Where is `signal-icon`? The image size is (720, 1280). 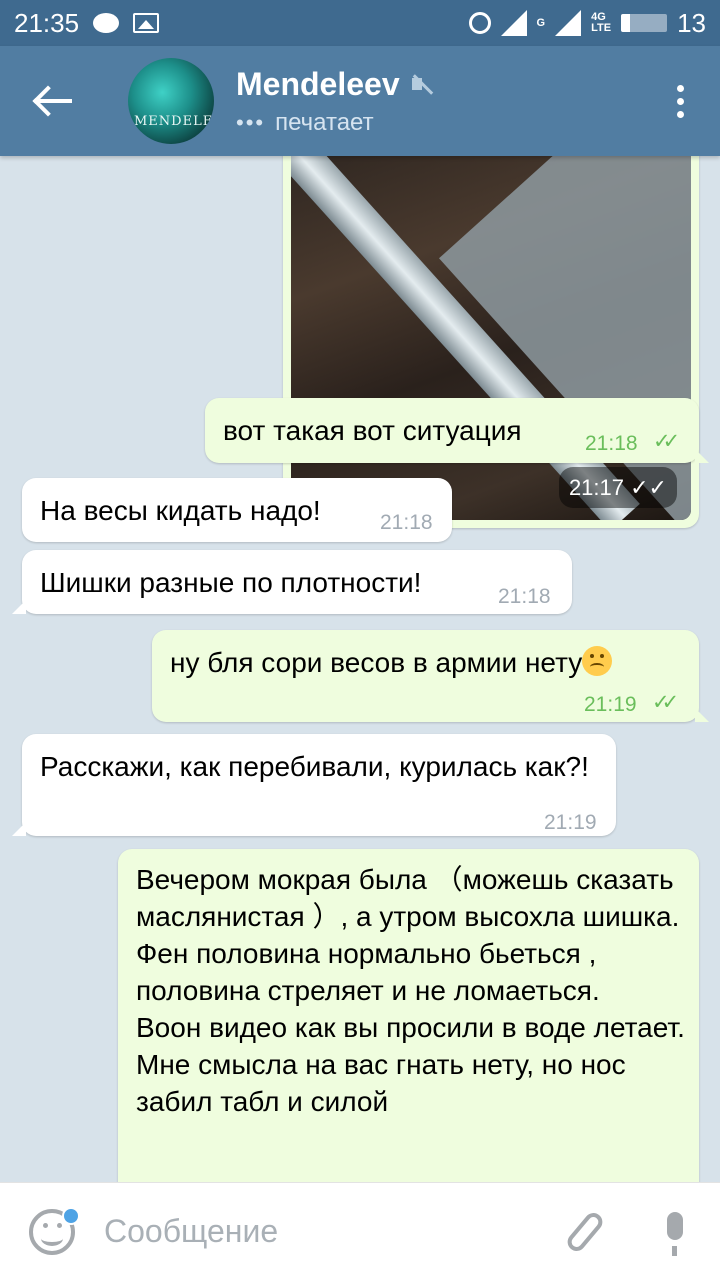
signal-icon is located at coordinates (513, 23).